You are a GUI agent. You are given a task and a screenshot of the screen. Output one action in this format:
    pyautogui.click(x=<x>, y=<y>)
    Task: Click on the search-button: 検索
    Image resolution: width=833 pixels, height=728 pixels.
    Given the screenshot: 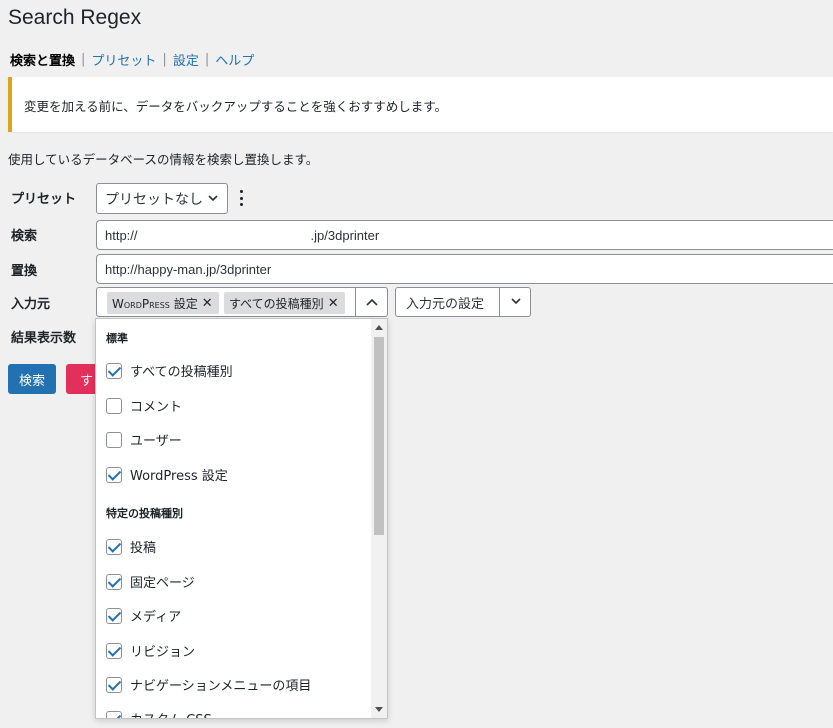 What is the action you would take?
    pyautogui.click(x=32, y=379)
    